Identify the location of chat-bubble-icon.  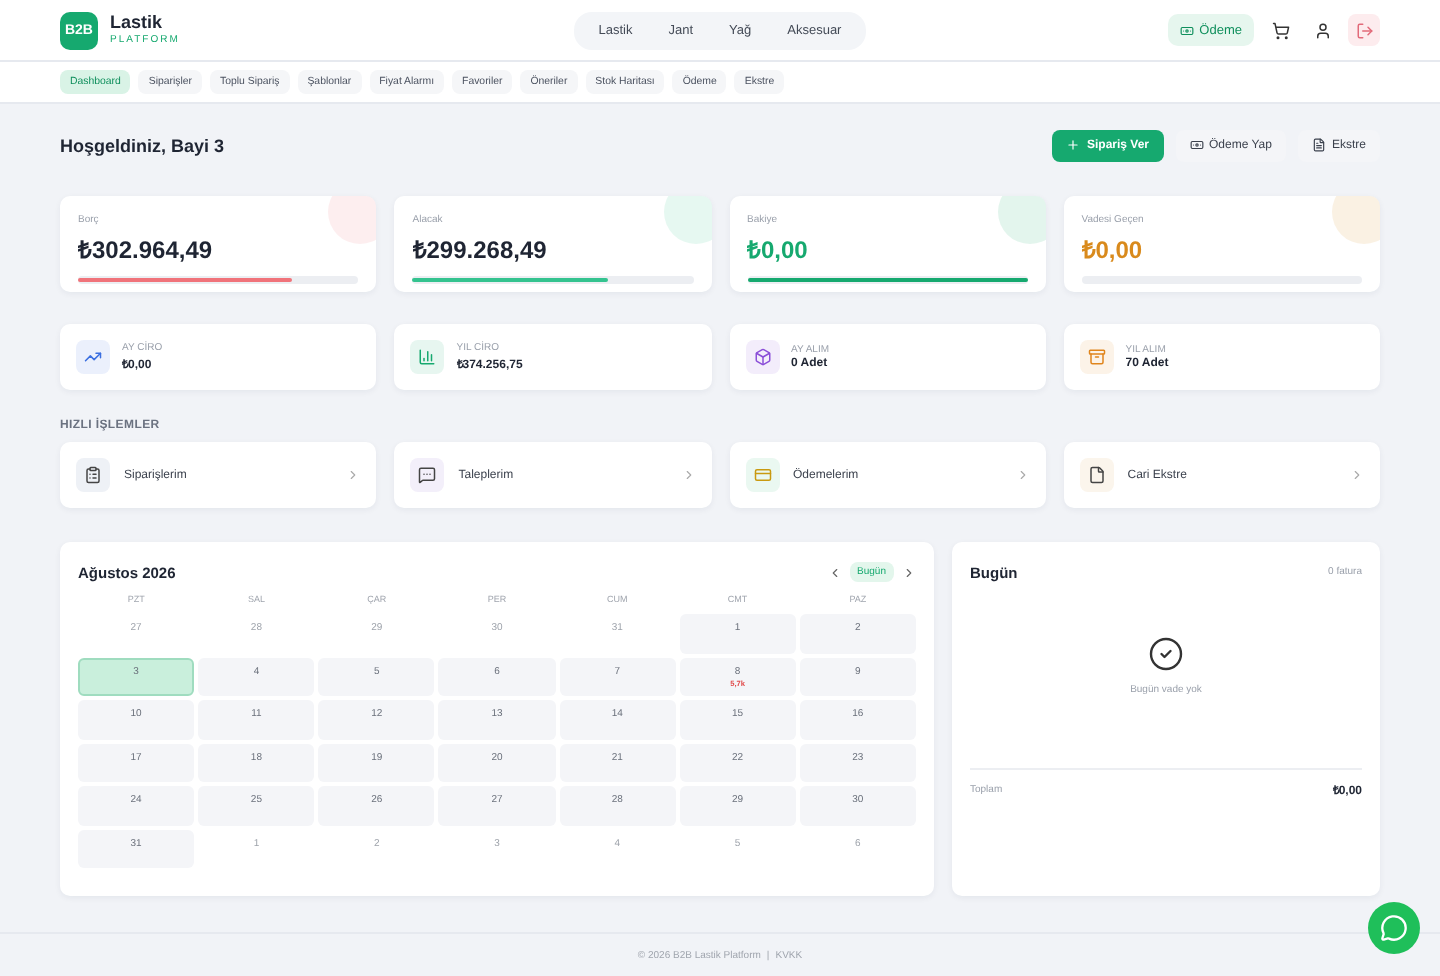
(1394, 928).